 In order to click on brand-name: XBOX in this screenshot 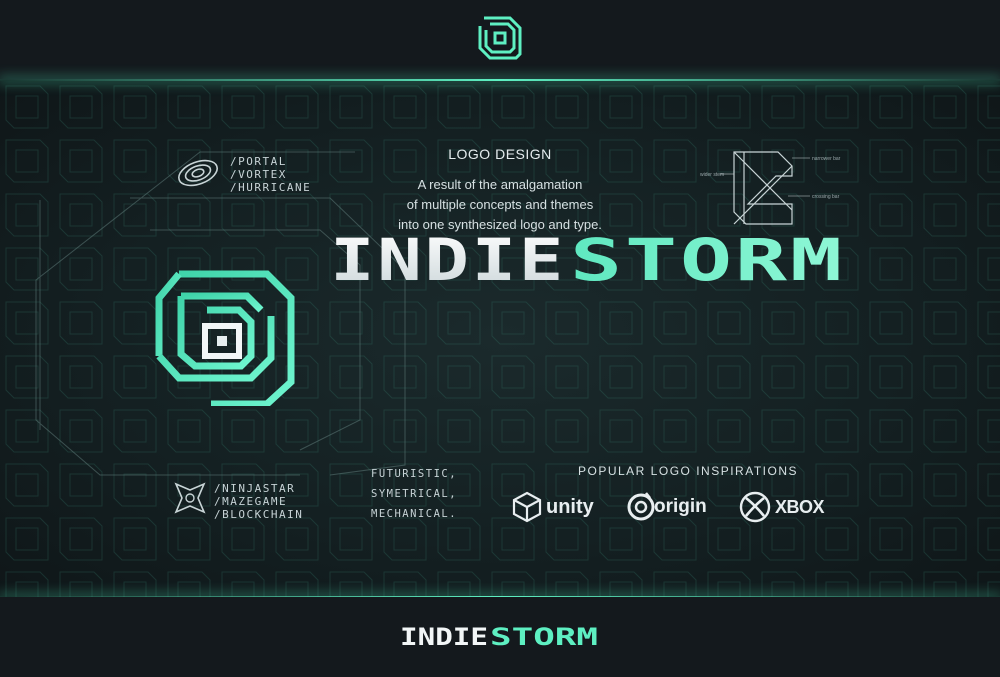, I will do `click(800, 507)`.